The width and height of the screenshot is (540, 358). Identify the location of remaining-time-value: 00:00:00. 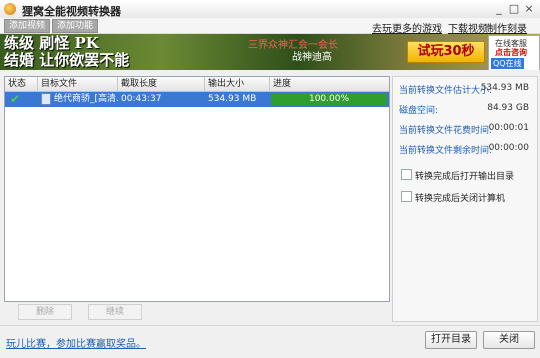
(508, 148).